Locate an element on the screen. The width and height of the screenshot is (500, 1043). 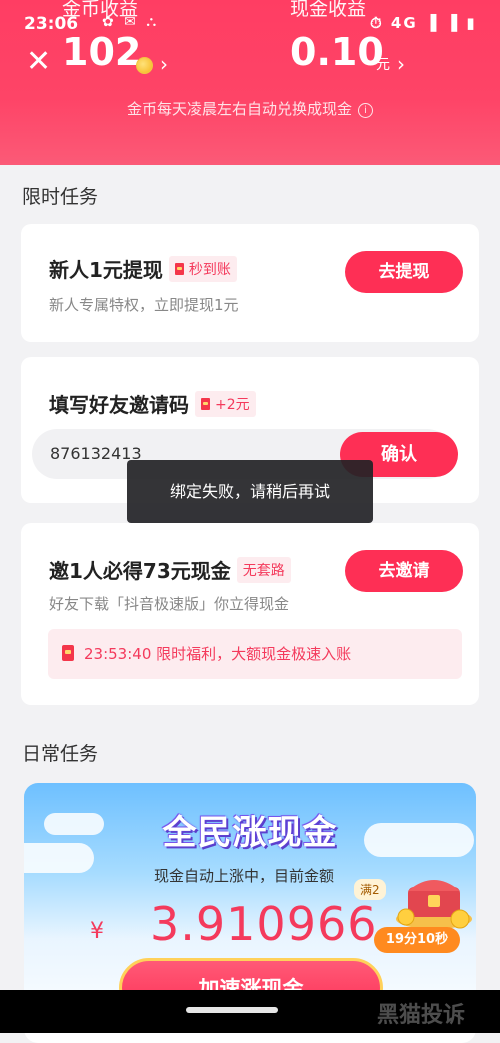
exchange-notice: 金币每天凌晨左右自动兑换成现金 i is located at coordinates (250, 108).